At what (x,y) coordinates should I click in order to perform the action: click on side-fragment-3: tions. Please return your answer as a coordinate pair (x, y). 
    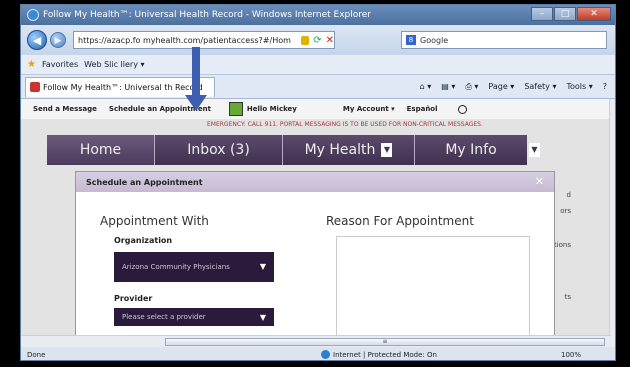
    Looking at the image, I should click on (562, 245).